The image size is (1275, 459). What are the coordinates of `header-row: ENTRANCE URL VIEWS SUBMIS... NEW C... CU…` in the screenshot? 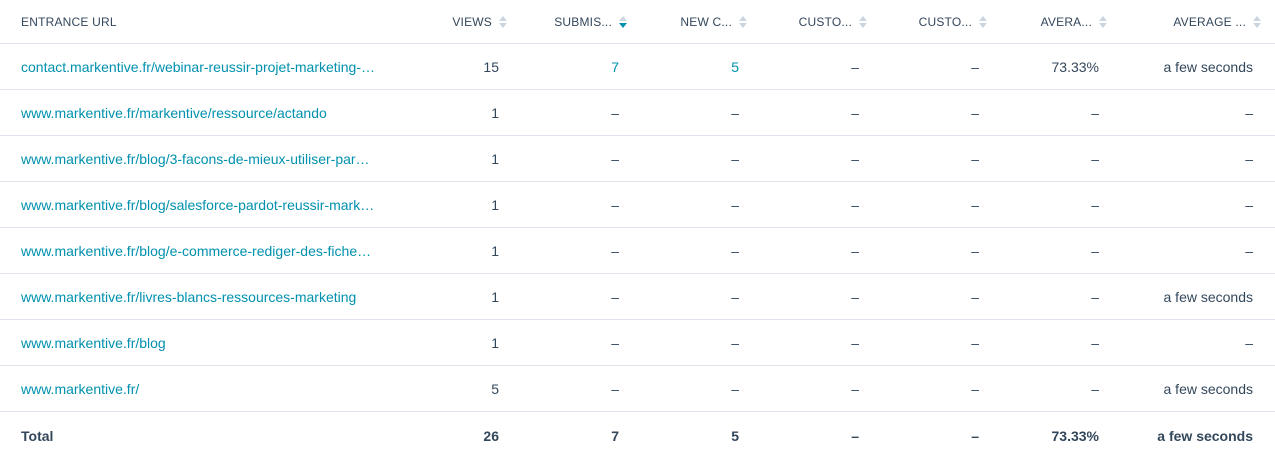 It's located at (637, 22).